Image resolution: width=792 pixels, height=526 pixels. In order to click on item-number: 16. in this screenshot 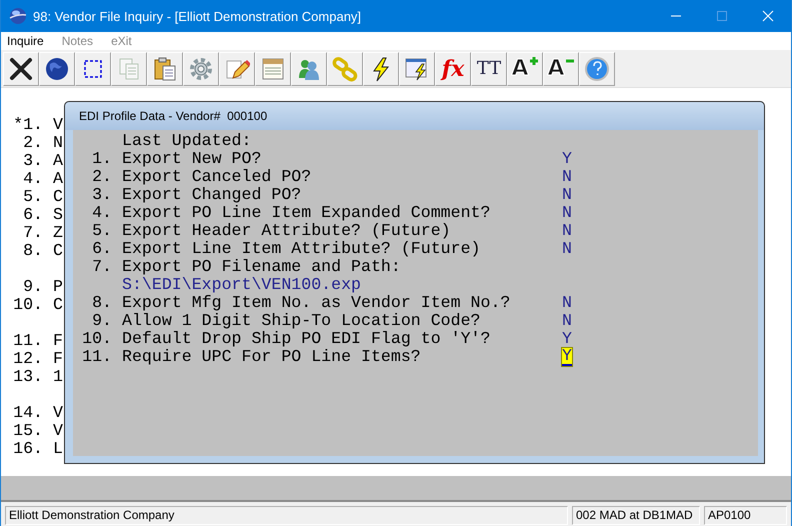, I will do `click(27, 449)`.